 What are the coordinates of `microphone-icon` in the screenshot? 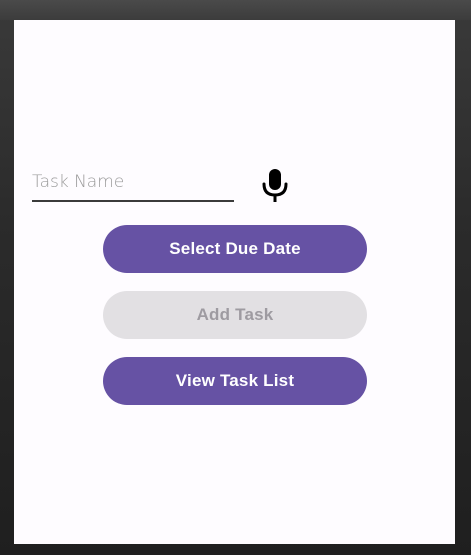 It's located at (275, 185).